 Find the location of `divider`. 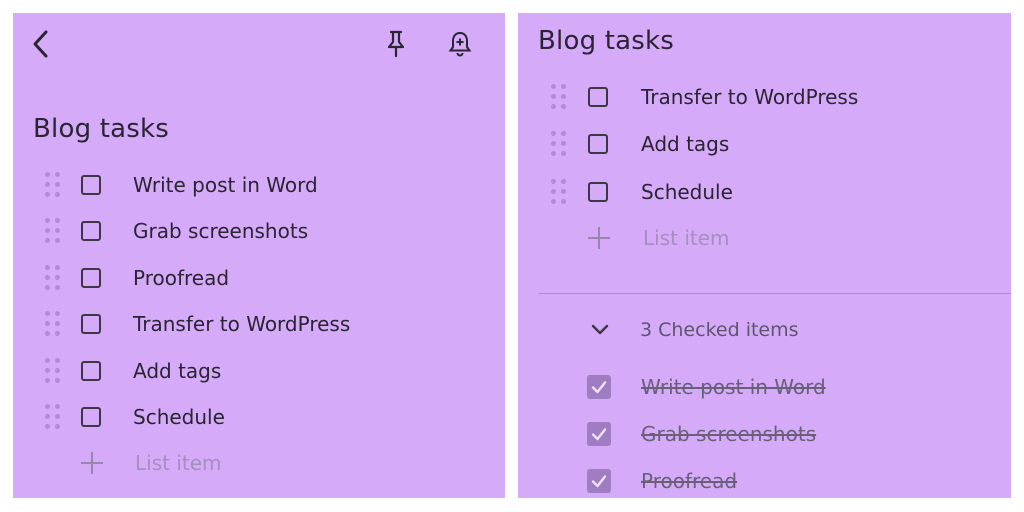

divider is located at coordinates (775, 293).